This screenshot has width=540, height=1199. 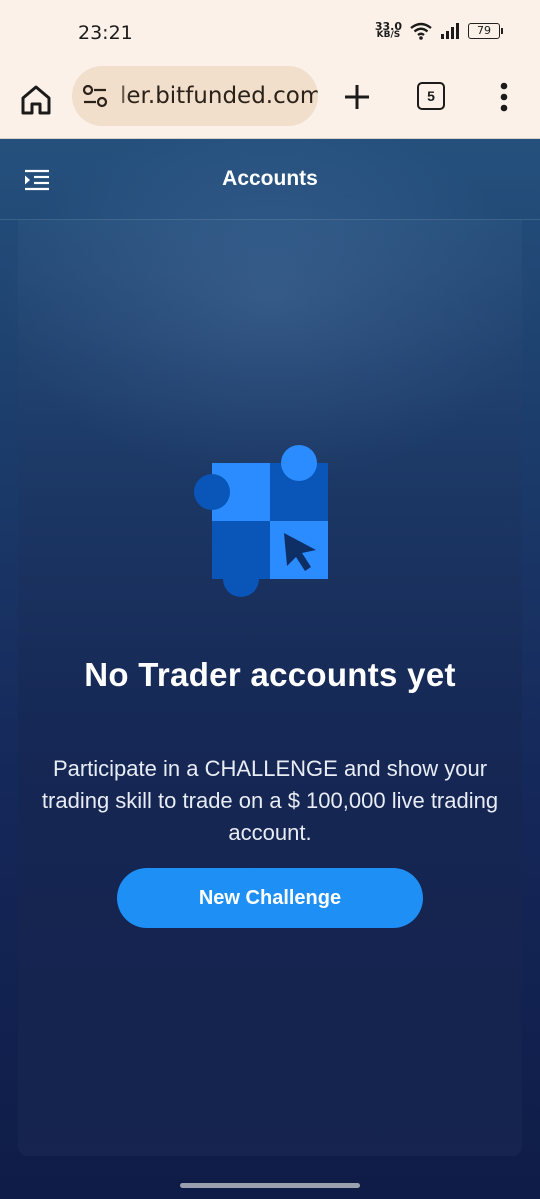 What do you see at coordinates (421, 31) in the screenshot?
I see `wifi-icon` at bounding box center [421, 31].